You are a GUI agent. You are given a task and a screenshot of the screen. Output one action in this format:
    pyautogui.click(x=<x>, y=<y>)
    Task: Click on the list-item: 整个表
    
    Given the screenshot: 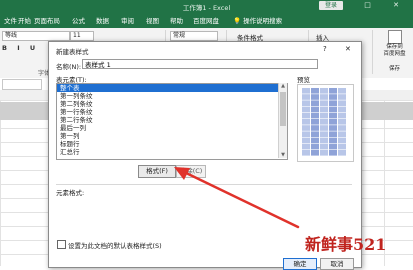 What is the action you would take?
    pyautogui.click(x=172, y=88)
    